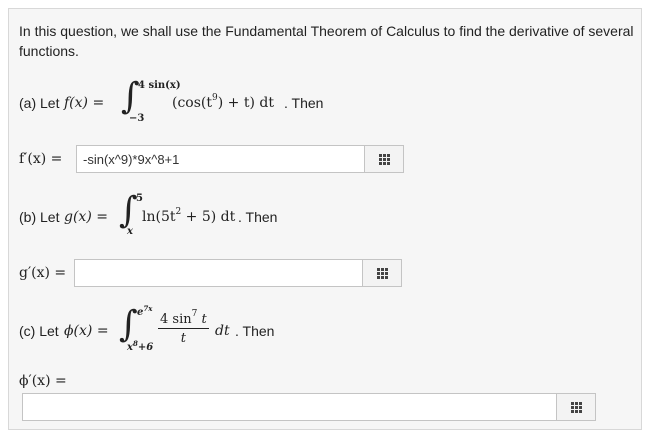 Image resolution: width=652 pixels, height=436 pixels. Describe the element at coordinates (128, 324) in the screenshot. I see `integral-sign-c: ∫` at that location.